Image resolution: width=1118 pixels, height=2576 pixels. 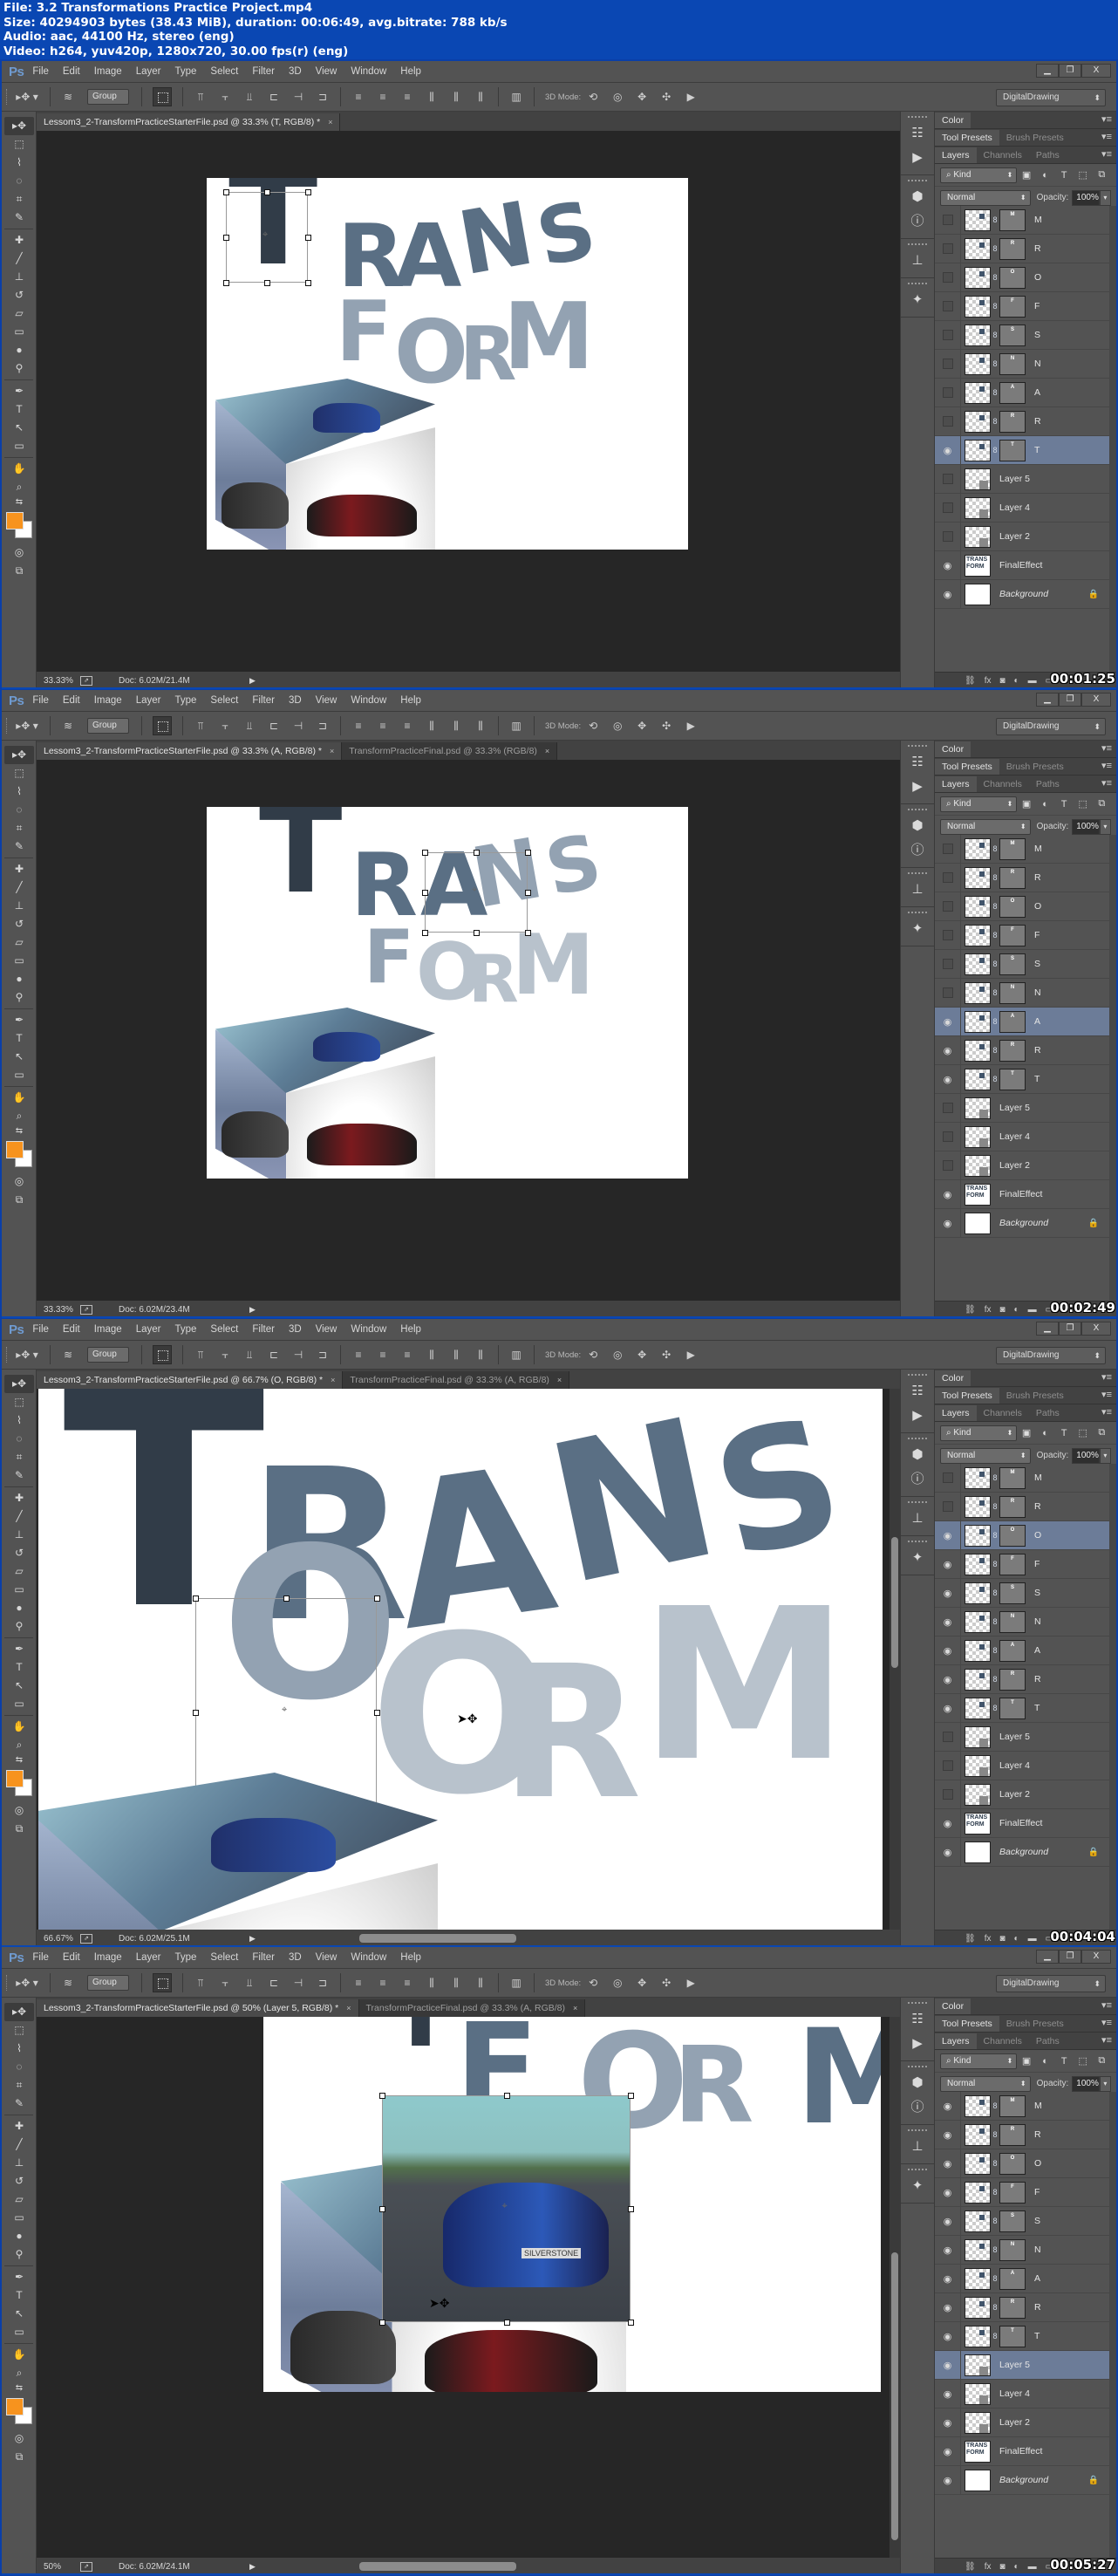 I want to click on screen-mode-icon: ⧉, so click(x=19, y=1829).